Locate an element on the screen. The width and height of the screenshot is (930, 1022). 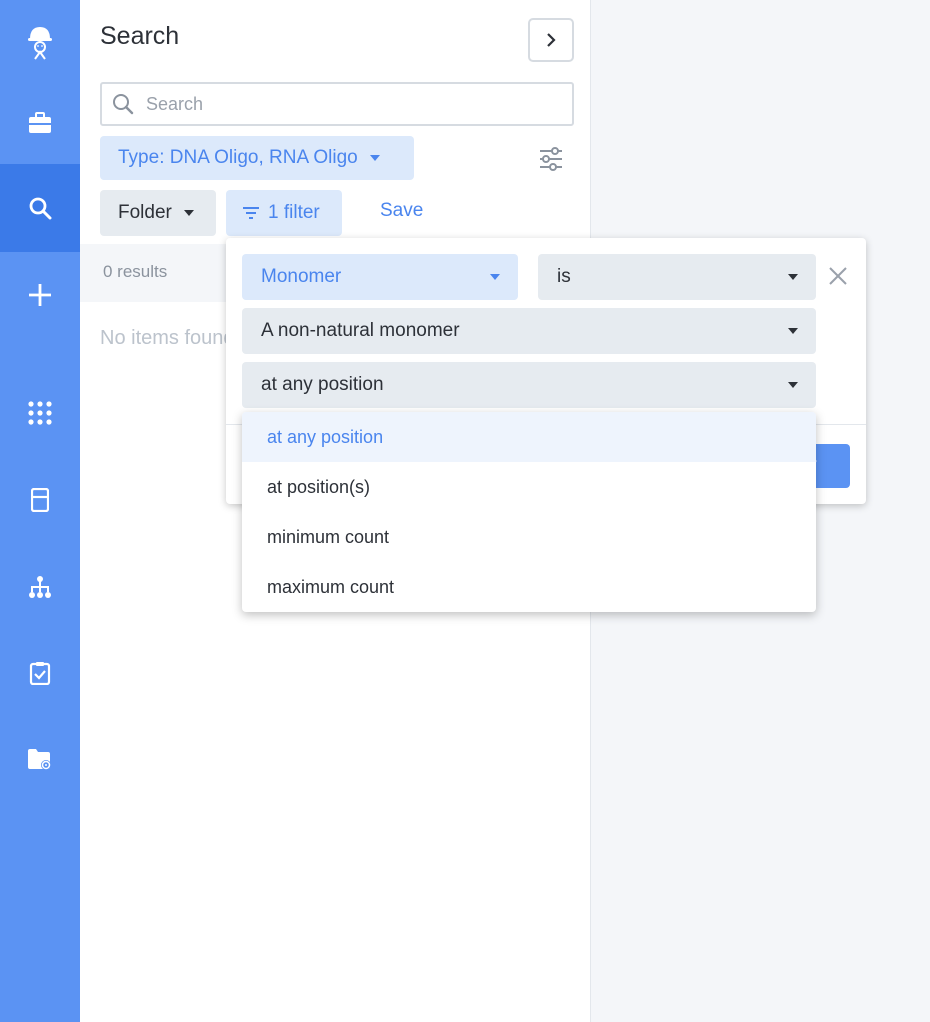
hierarchy-icon is located at coordinates (40, 587).